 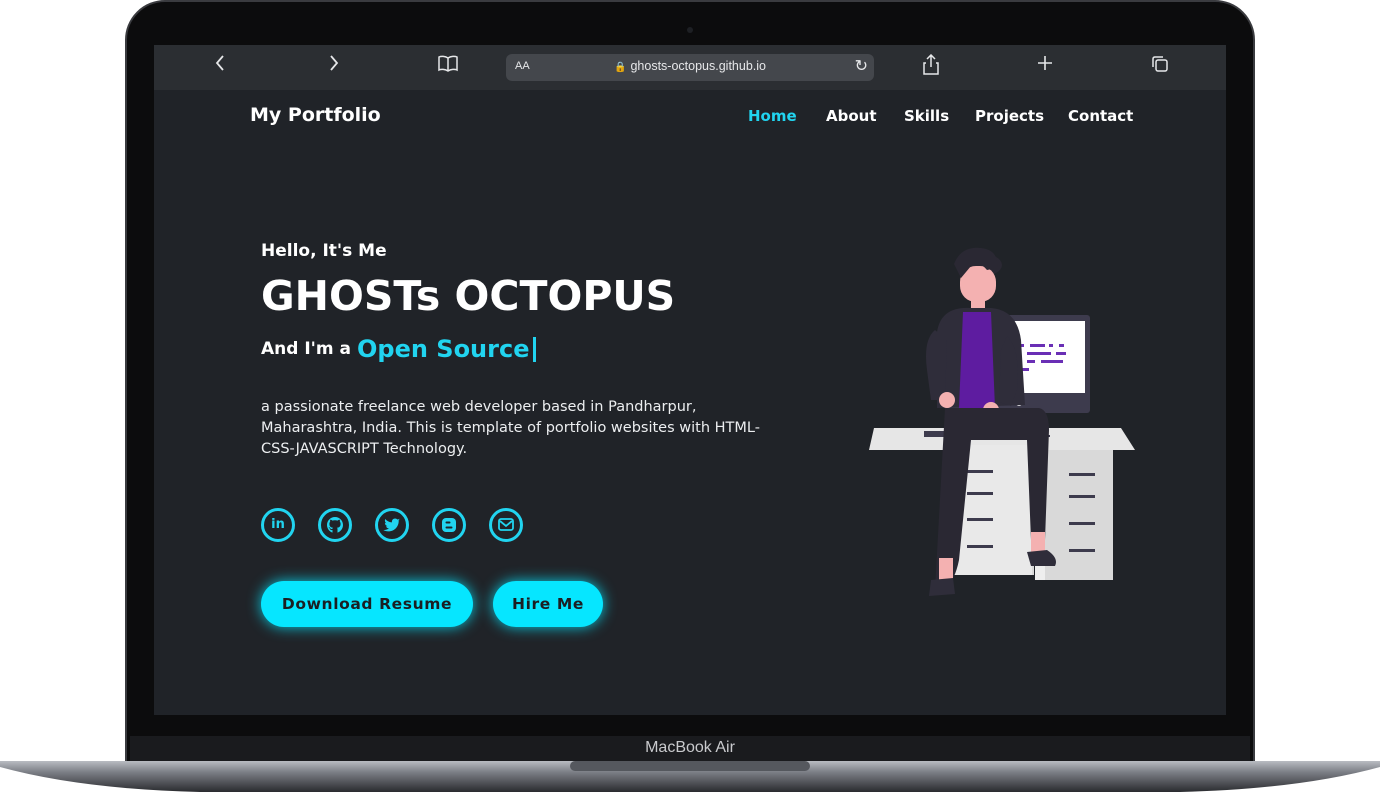 What do you see at coordinates (1045, 67) in the screenshot?
I see `new-tab-icon` at bounding box center [1045, 67].